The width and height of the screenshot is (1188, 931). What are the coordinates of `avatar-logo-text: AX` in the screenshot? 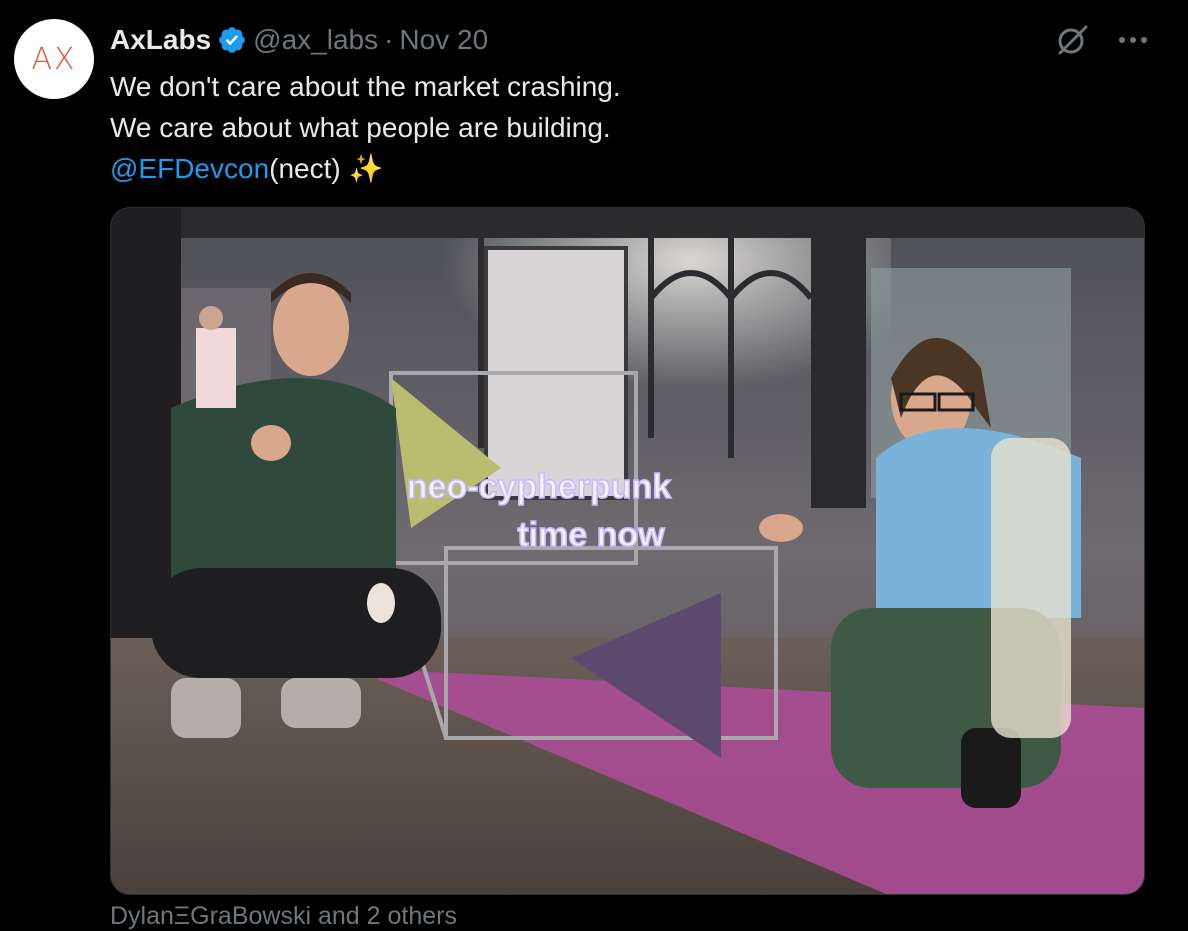 It's located at (54, 59).